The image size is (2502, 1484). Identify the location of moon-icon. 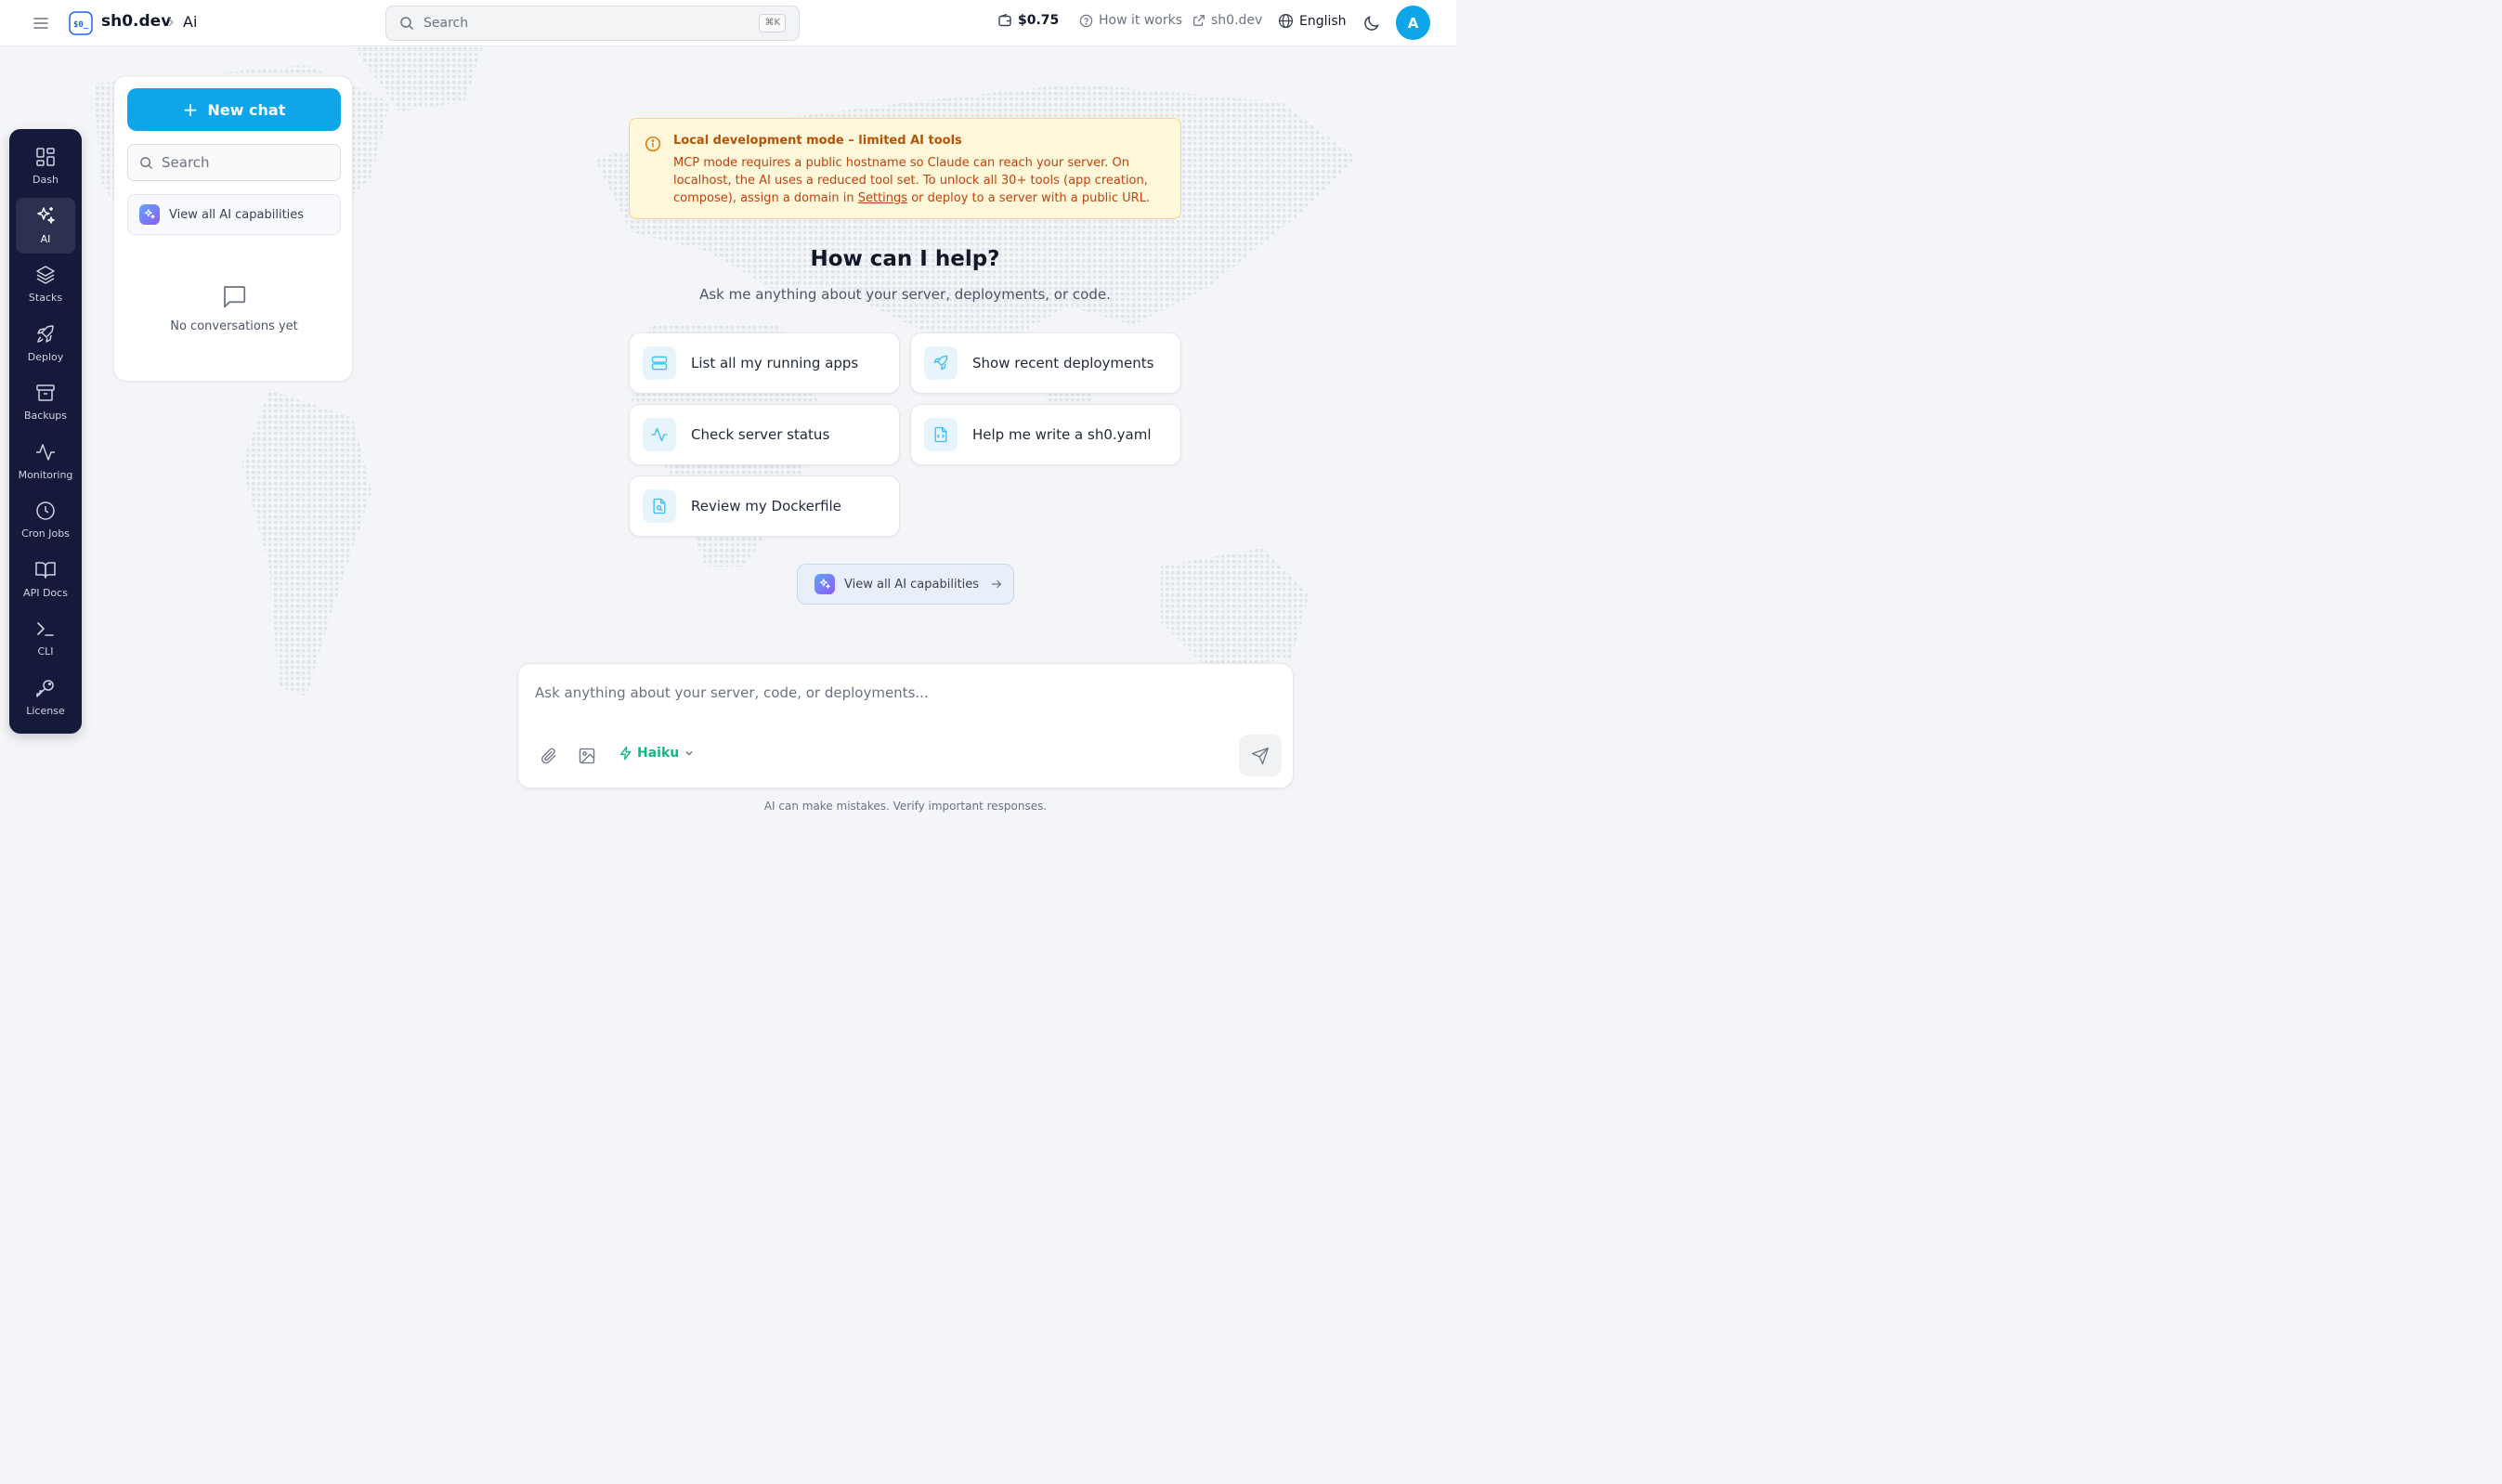
(1371, 23).